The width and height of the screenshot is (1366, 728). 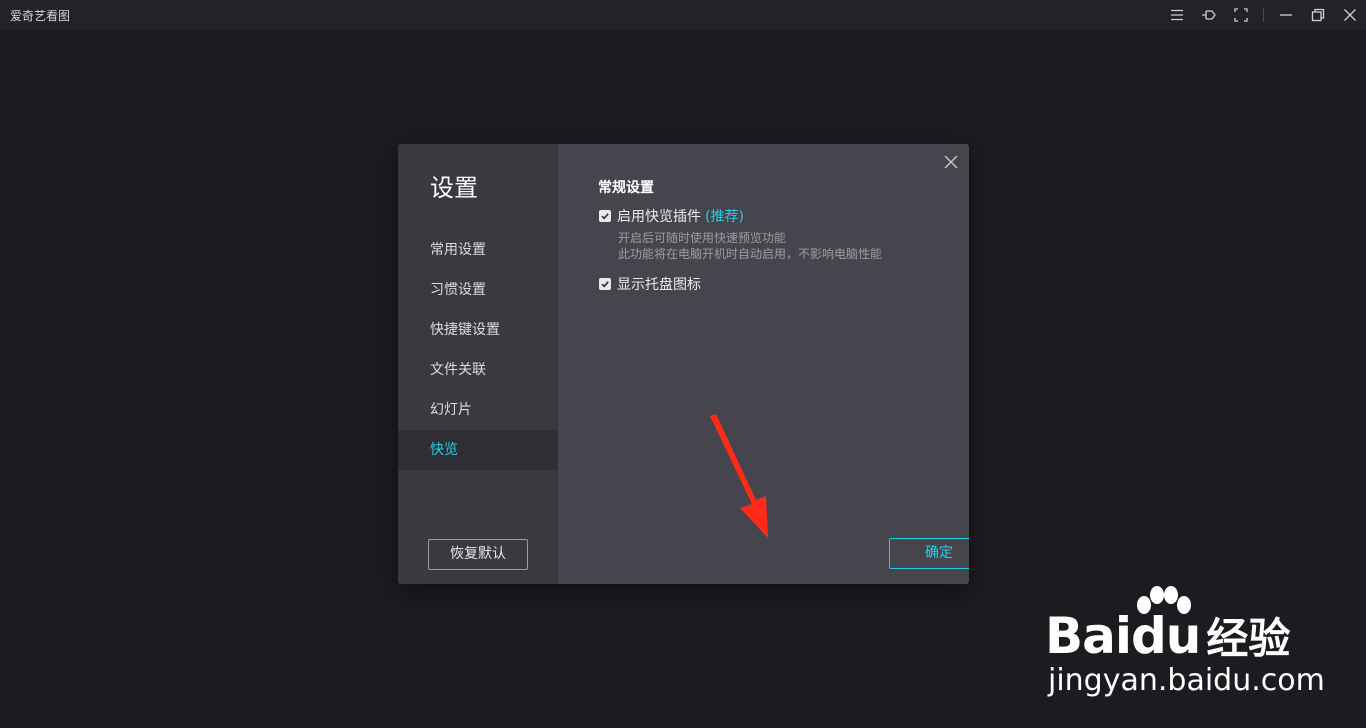 I want to click on nav-item-shortcuts: 快捷键设置, so click(x=478, y=330).